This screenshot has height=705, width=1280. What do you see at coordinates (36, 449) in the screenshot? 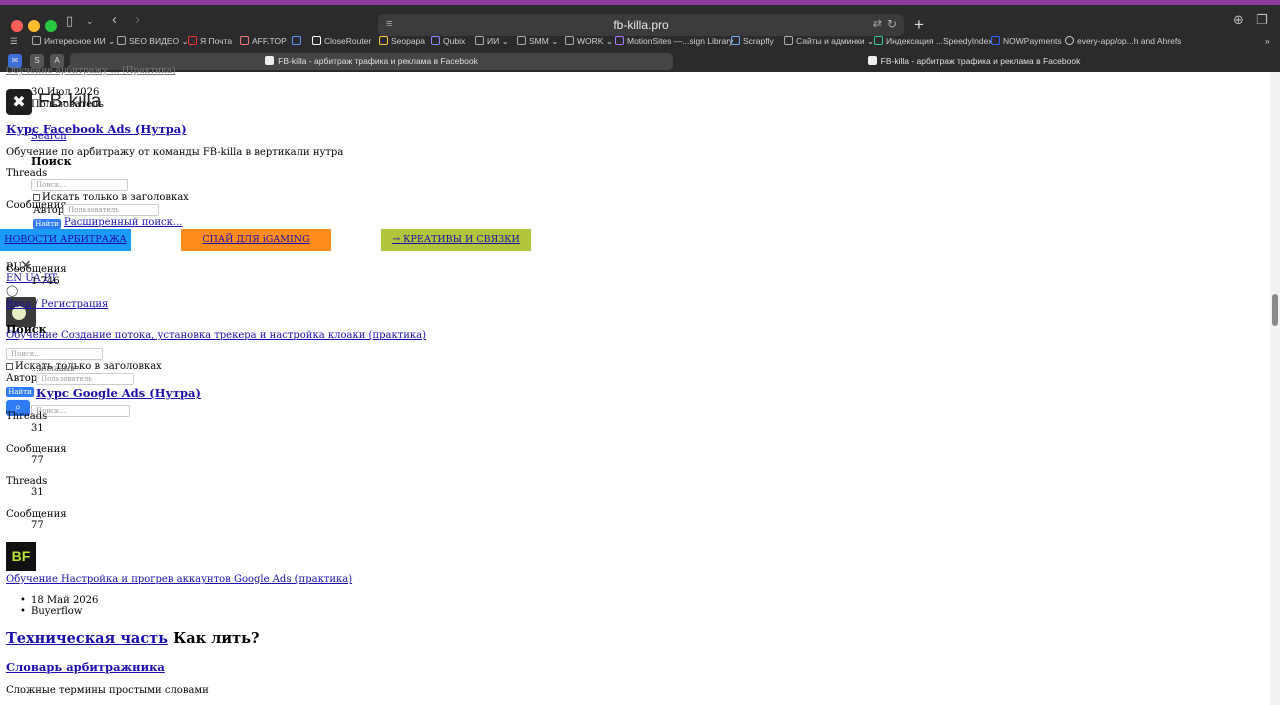
I see `messages-label-3: Сообщения` at bounding box center [36, 449].